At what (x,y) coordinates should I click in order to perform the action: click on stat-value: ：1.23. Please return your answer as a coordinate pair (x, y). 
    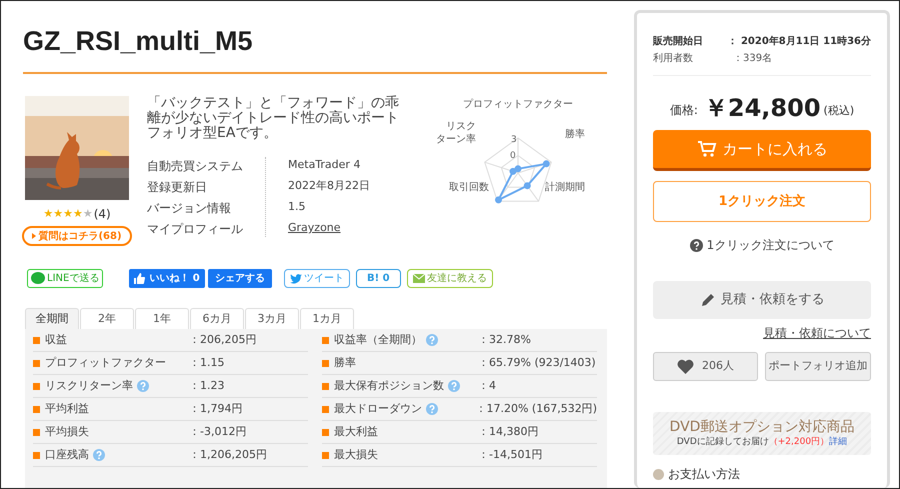
    Looking at the image, I should click on (206, 386).